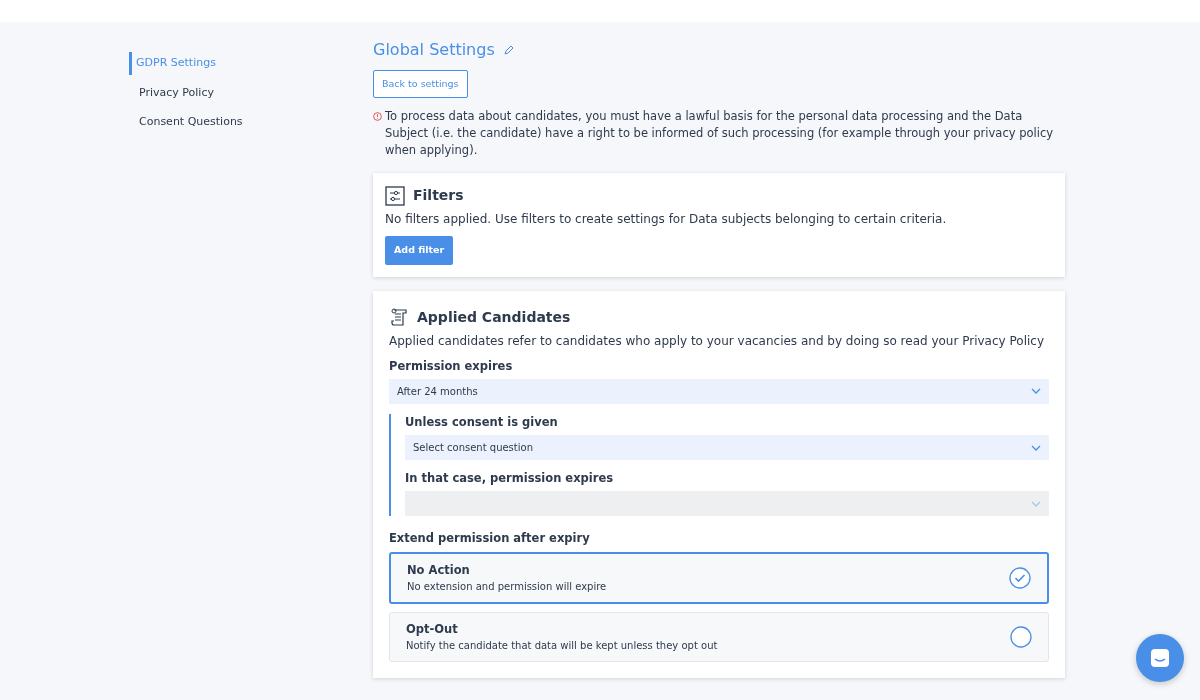 The width and height of the screenshot is (1200, 700). Describe the element at coordinates (727, 447) in the screenshot. I see `select-field: Select consent question` at that location.